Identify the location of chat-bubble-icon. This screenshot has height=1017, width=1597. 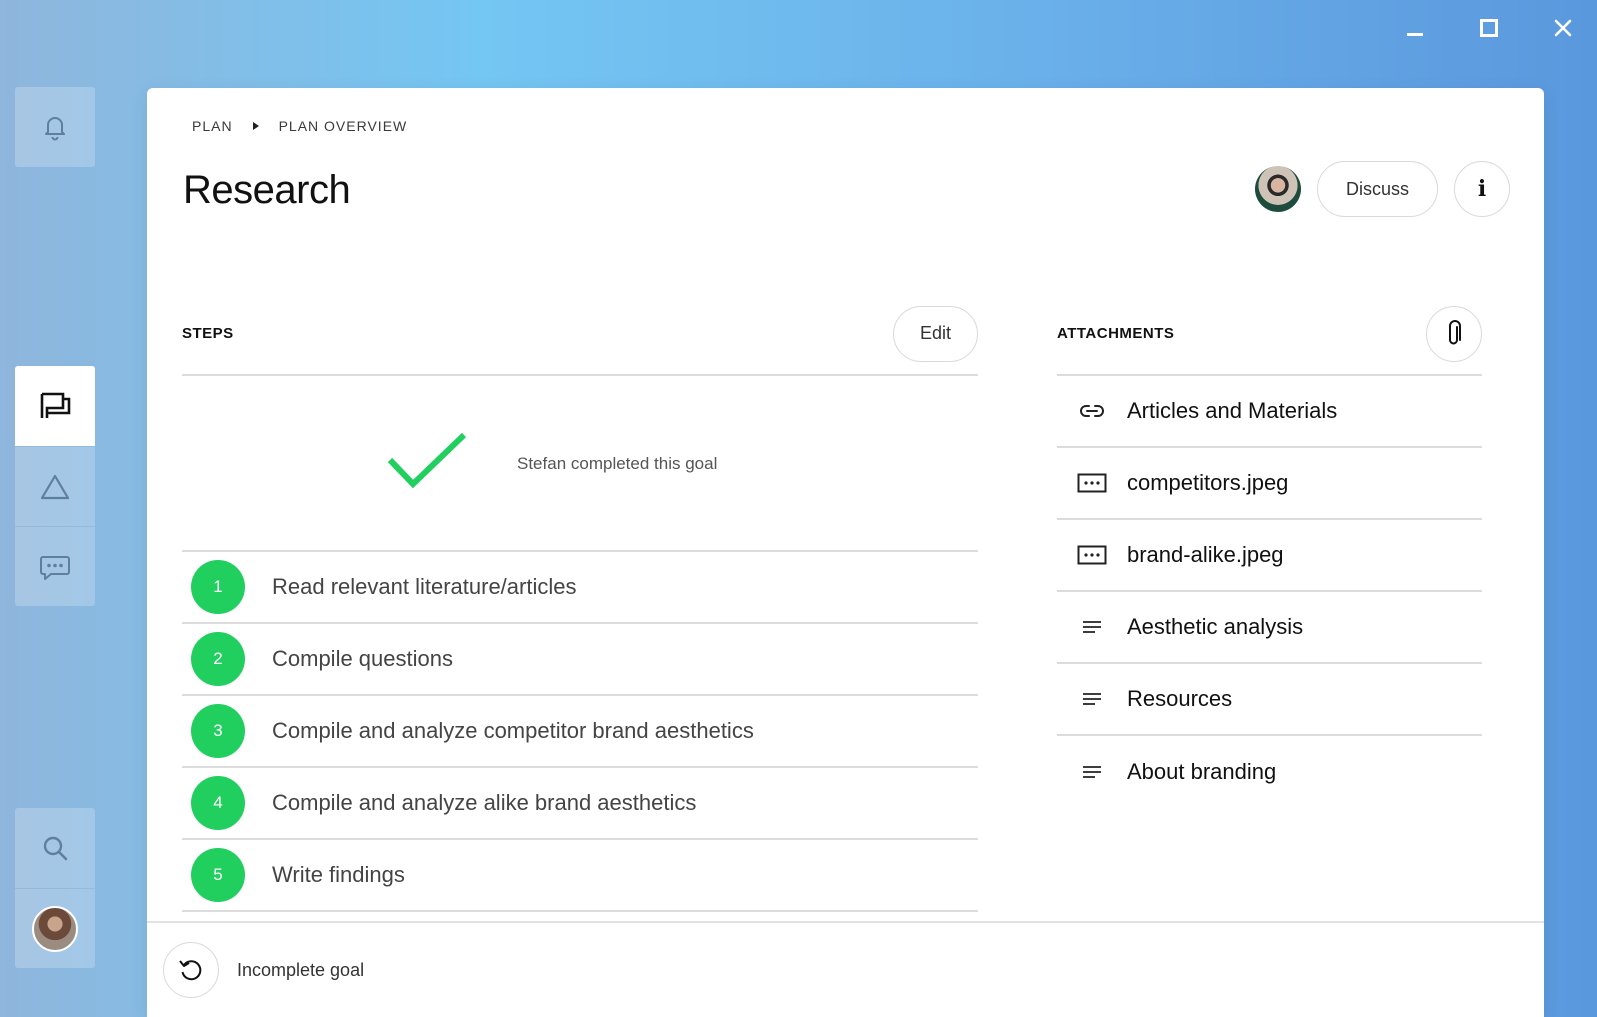
(55, 567).